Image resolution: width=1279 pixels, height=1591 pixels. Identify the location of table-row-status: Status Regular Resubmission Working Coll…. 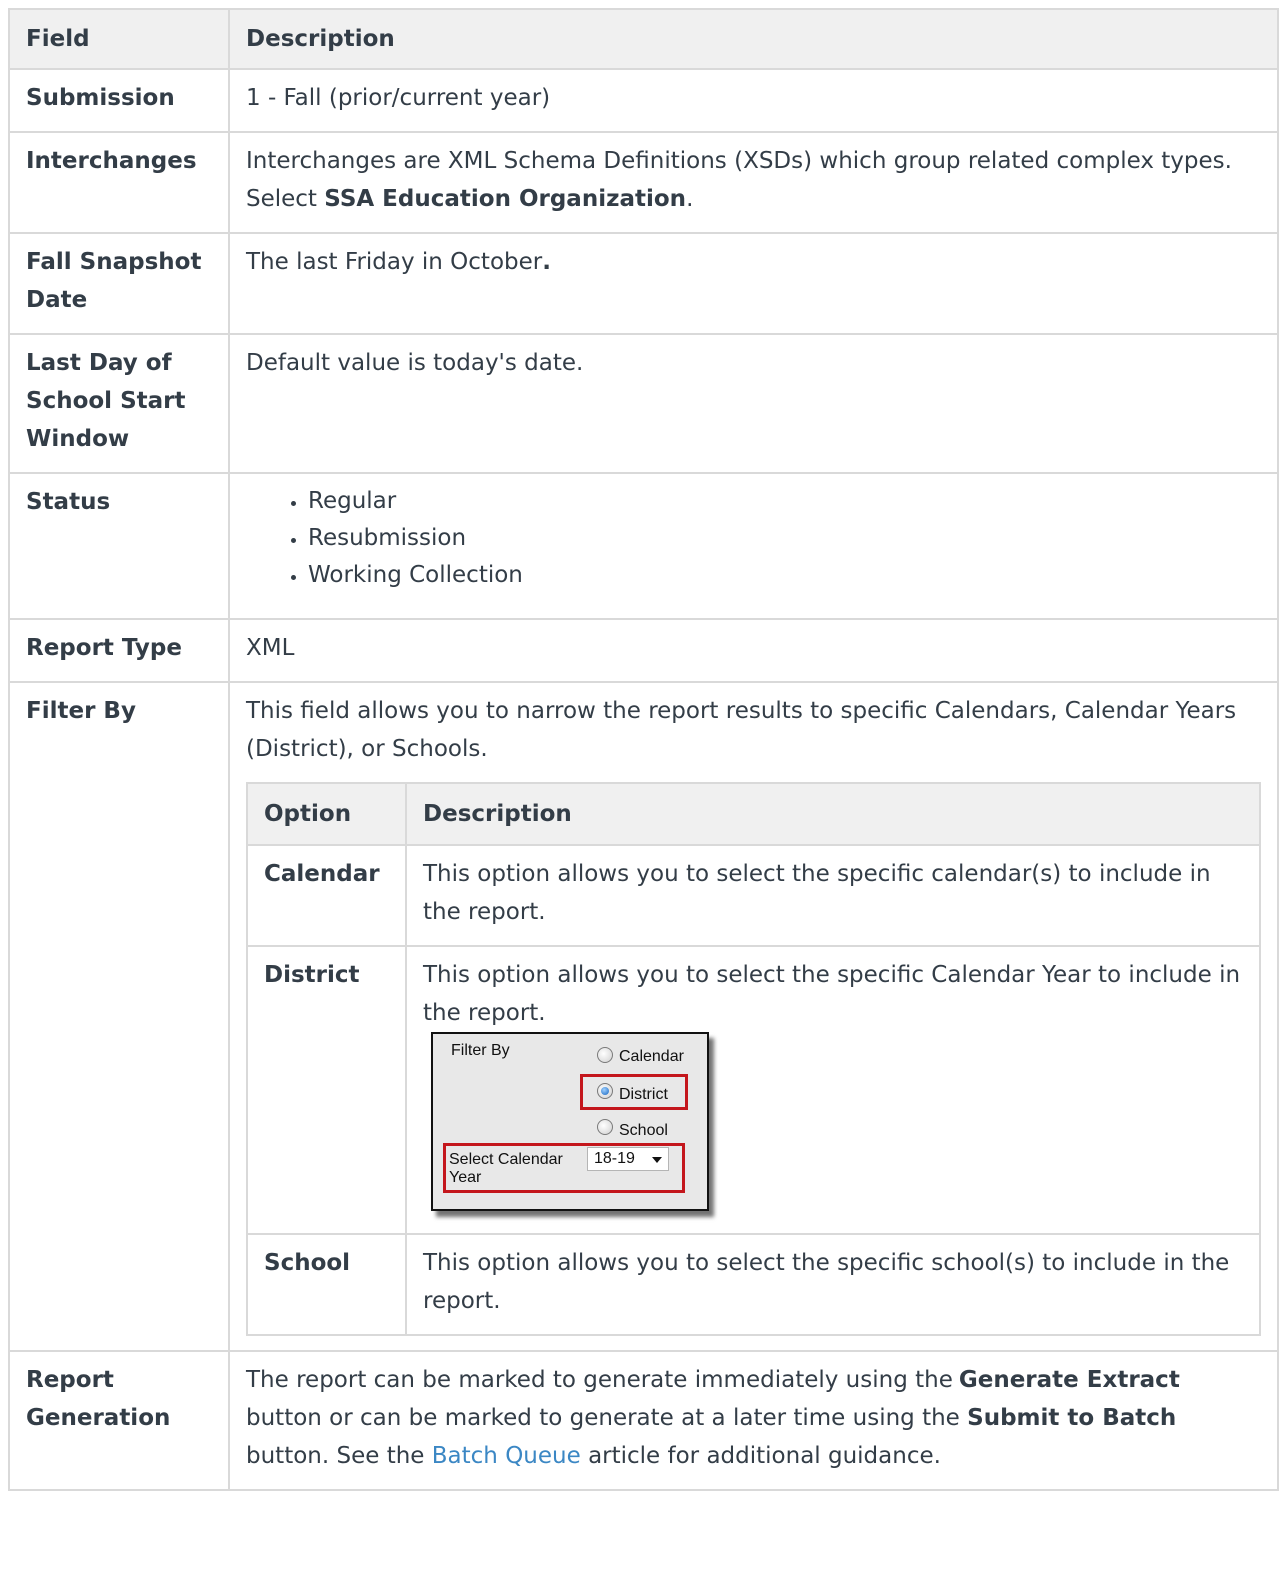
(643, 546).